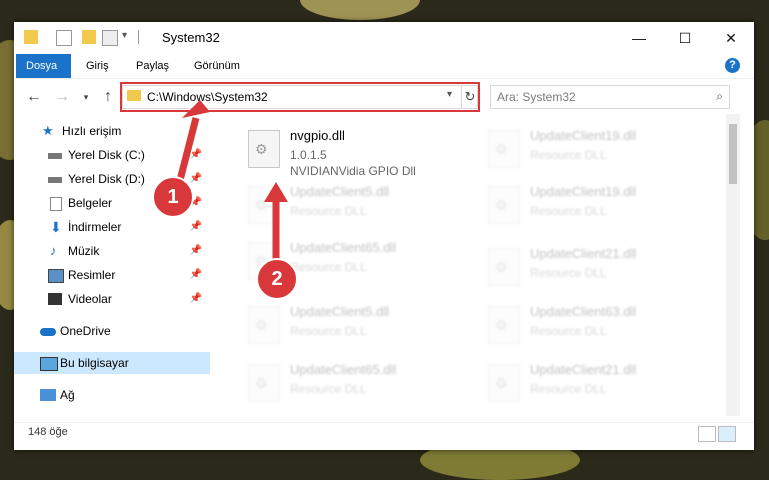  Describe the element at coordinates (276, 192) in the screenshot. I see `arrow-2-head` at that location.